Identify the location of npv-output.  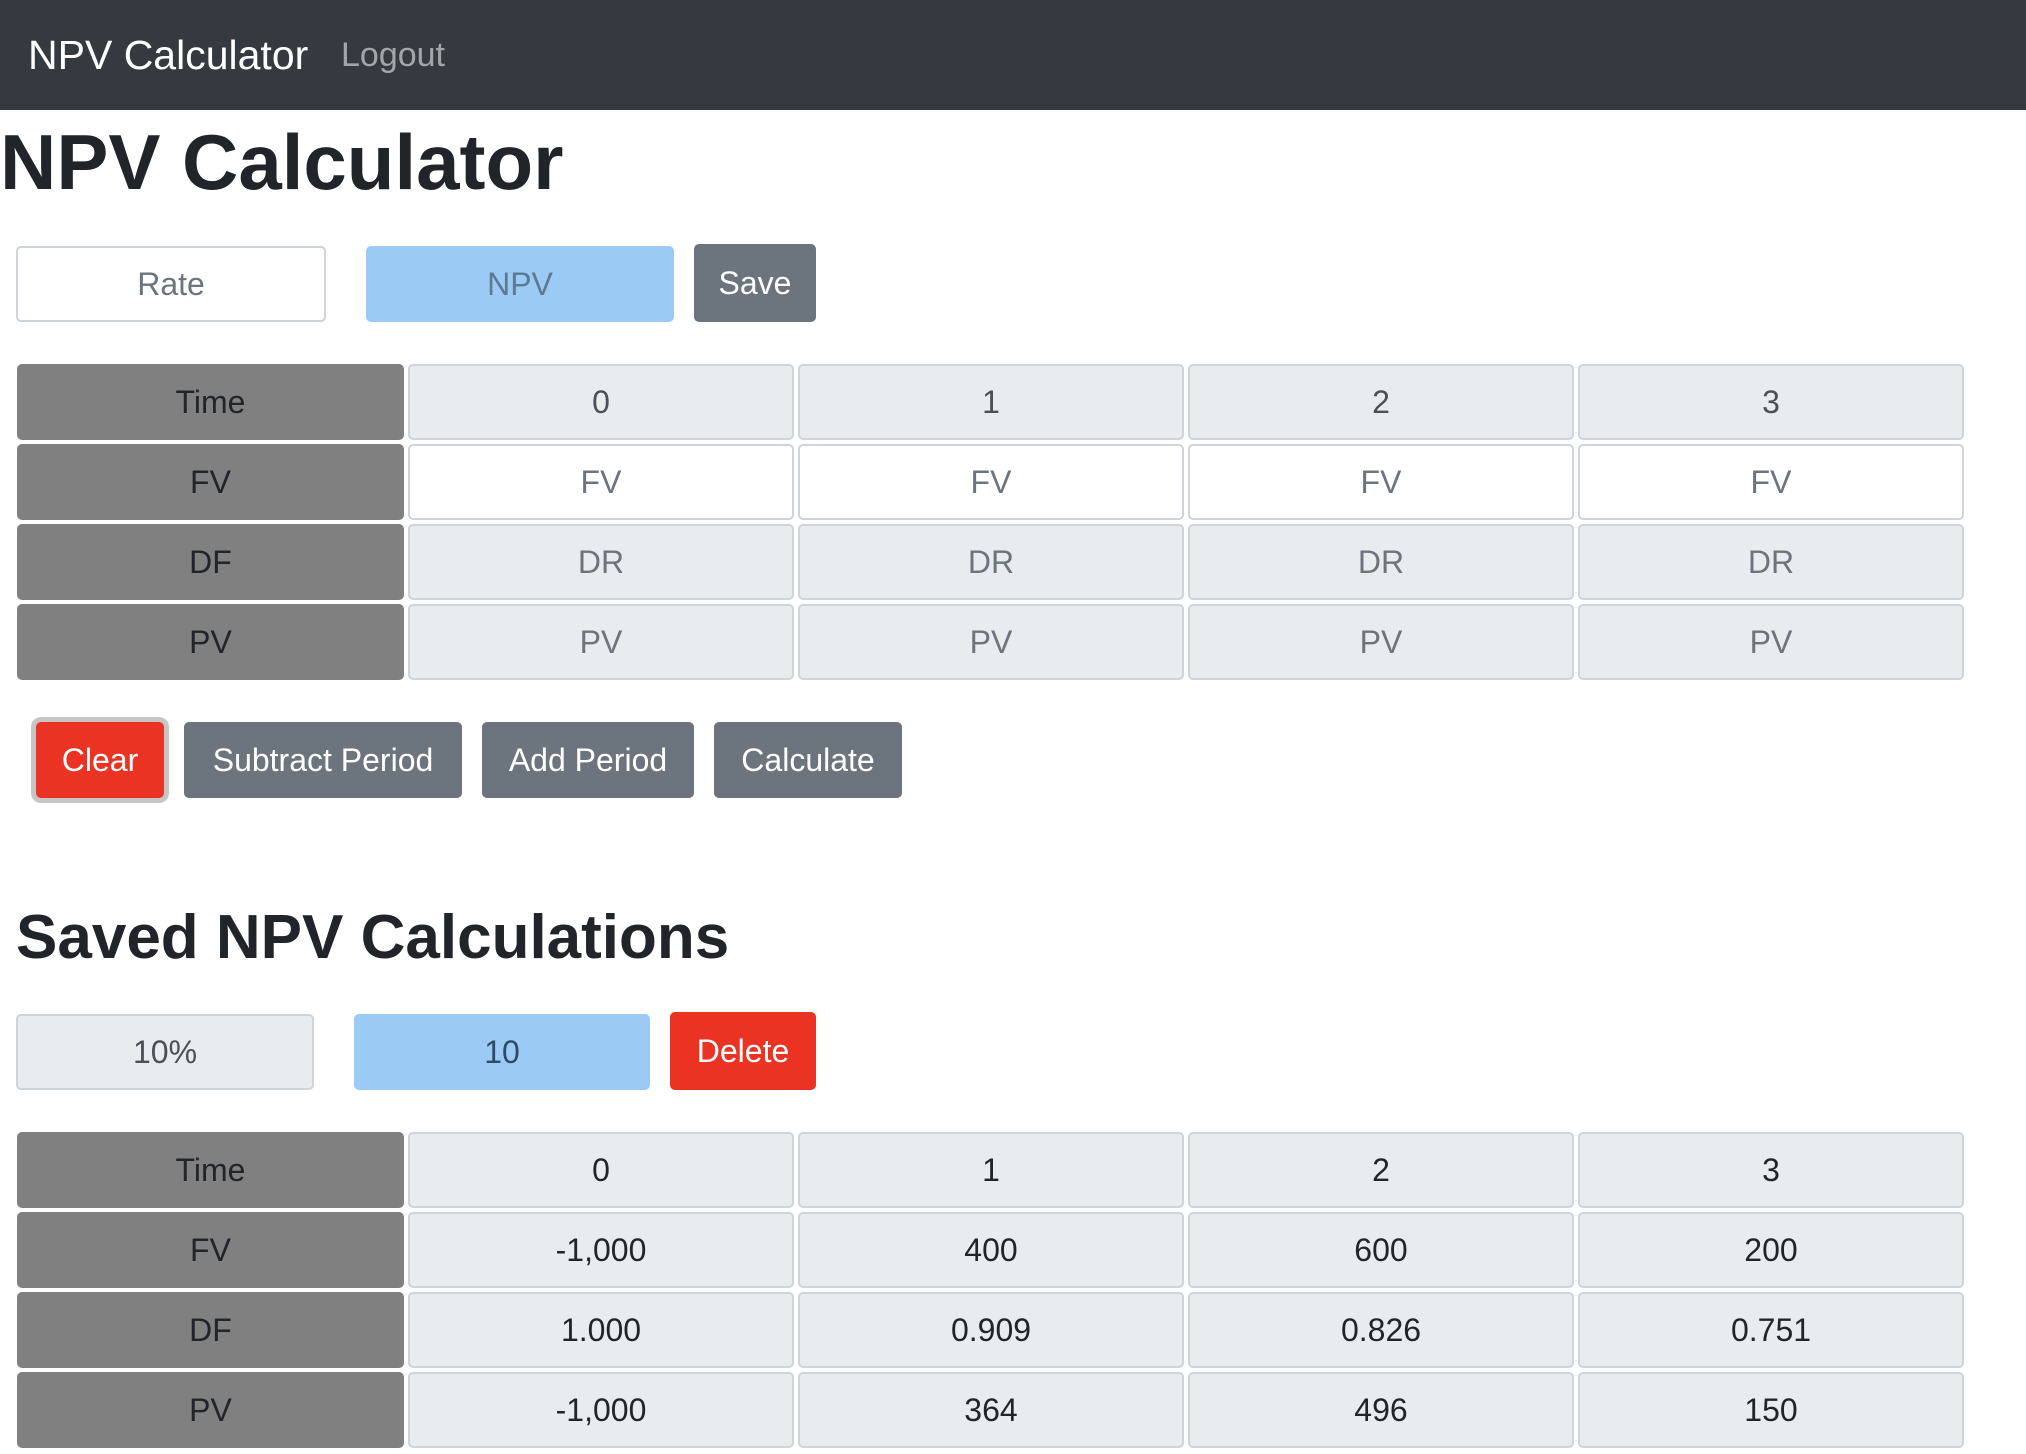
(520, 284).